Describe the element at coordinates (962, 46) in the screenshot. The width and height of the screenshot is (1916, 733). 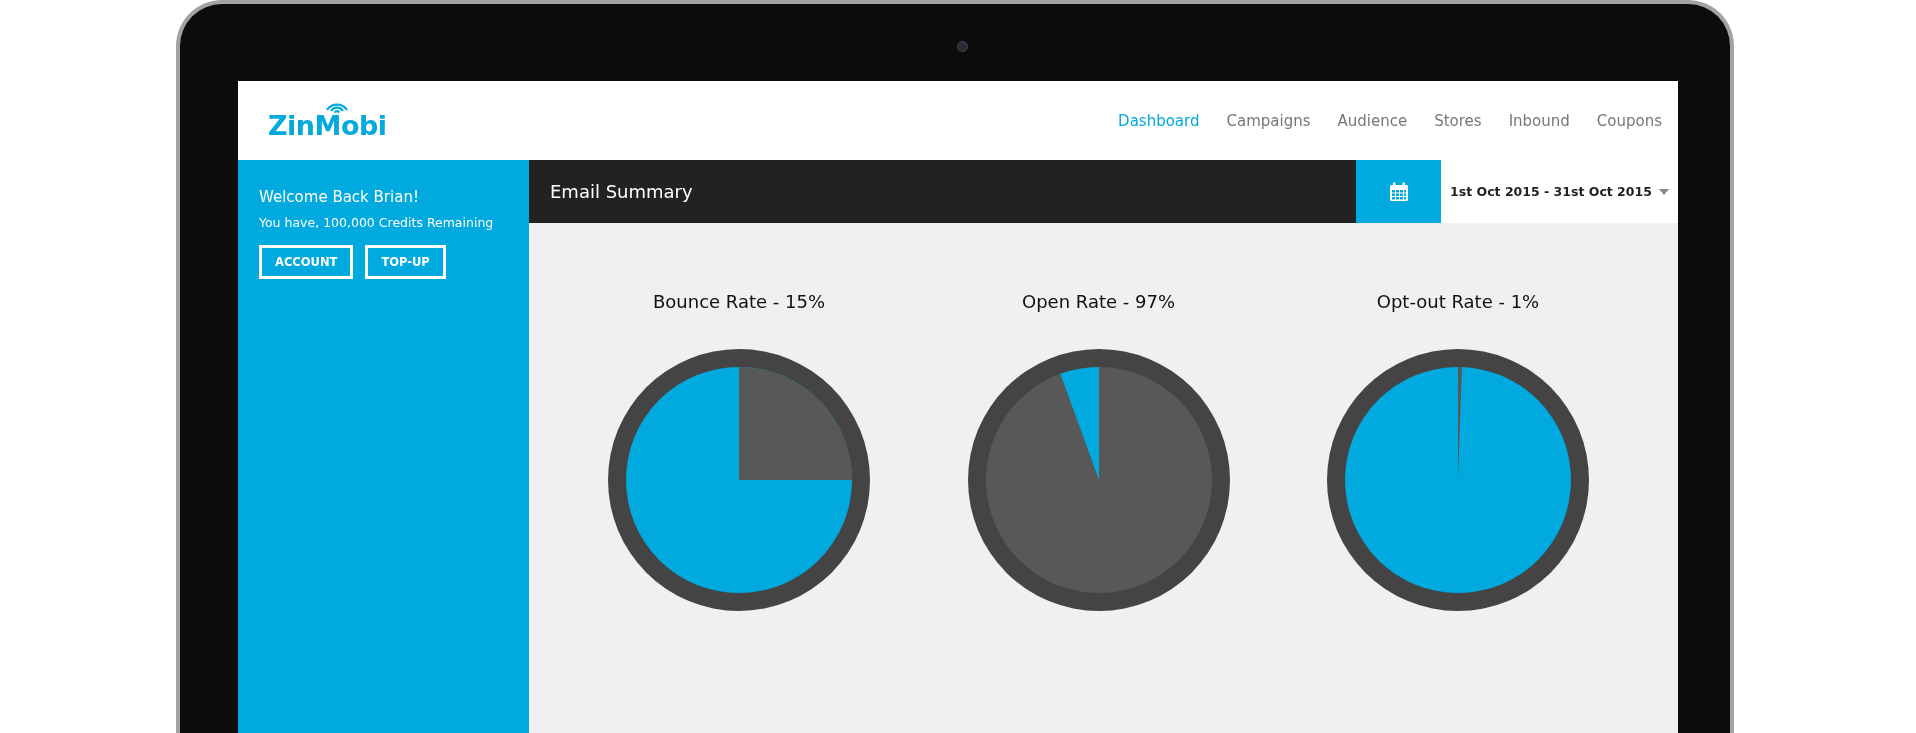
I see `camera-dot` at that location.